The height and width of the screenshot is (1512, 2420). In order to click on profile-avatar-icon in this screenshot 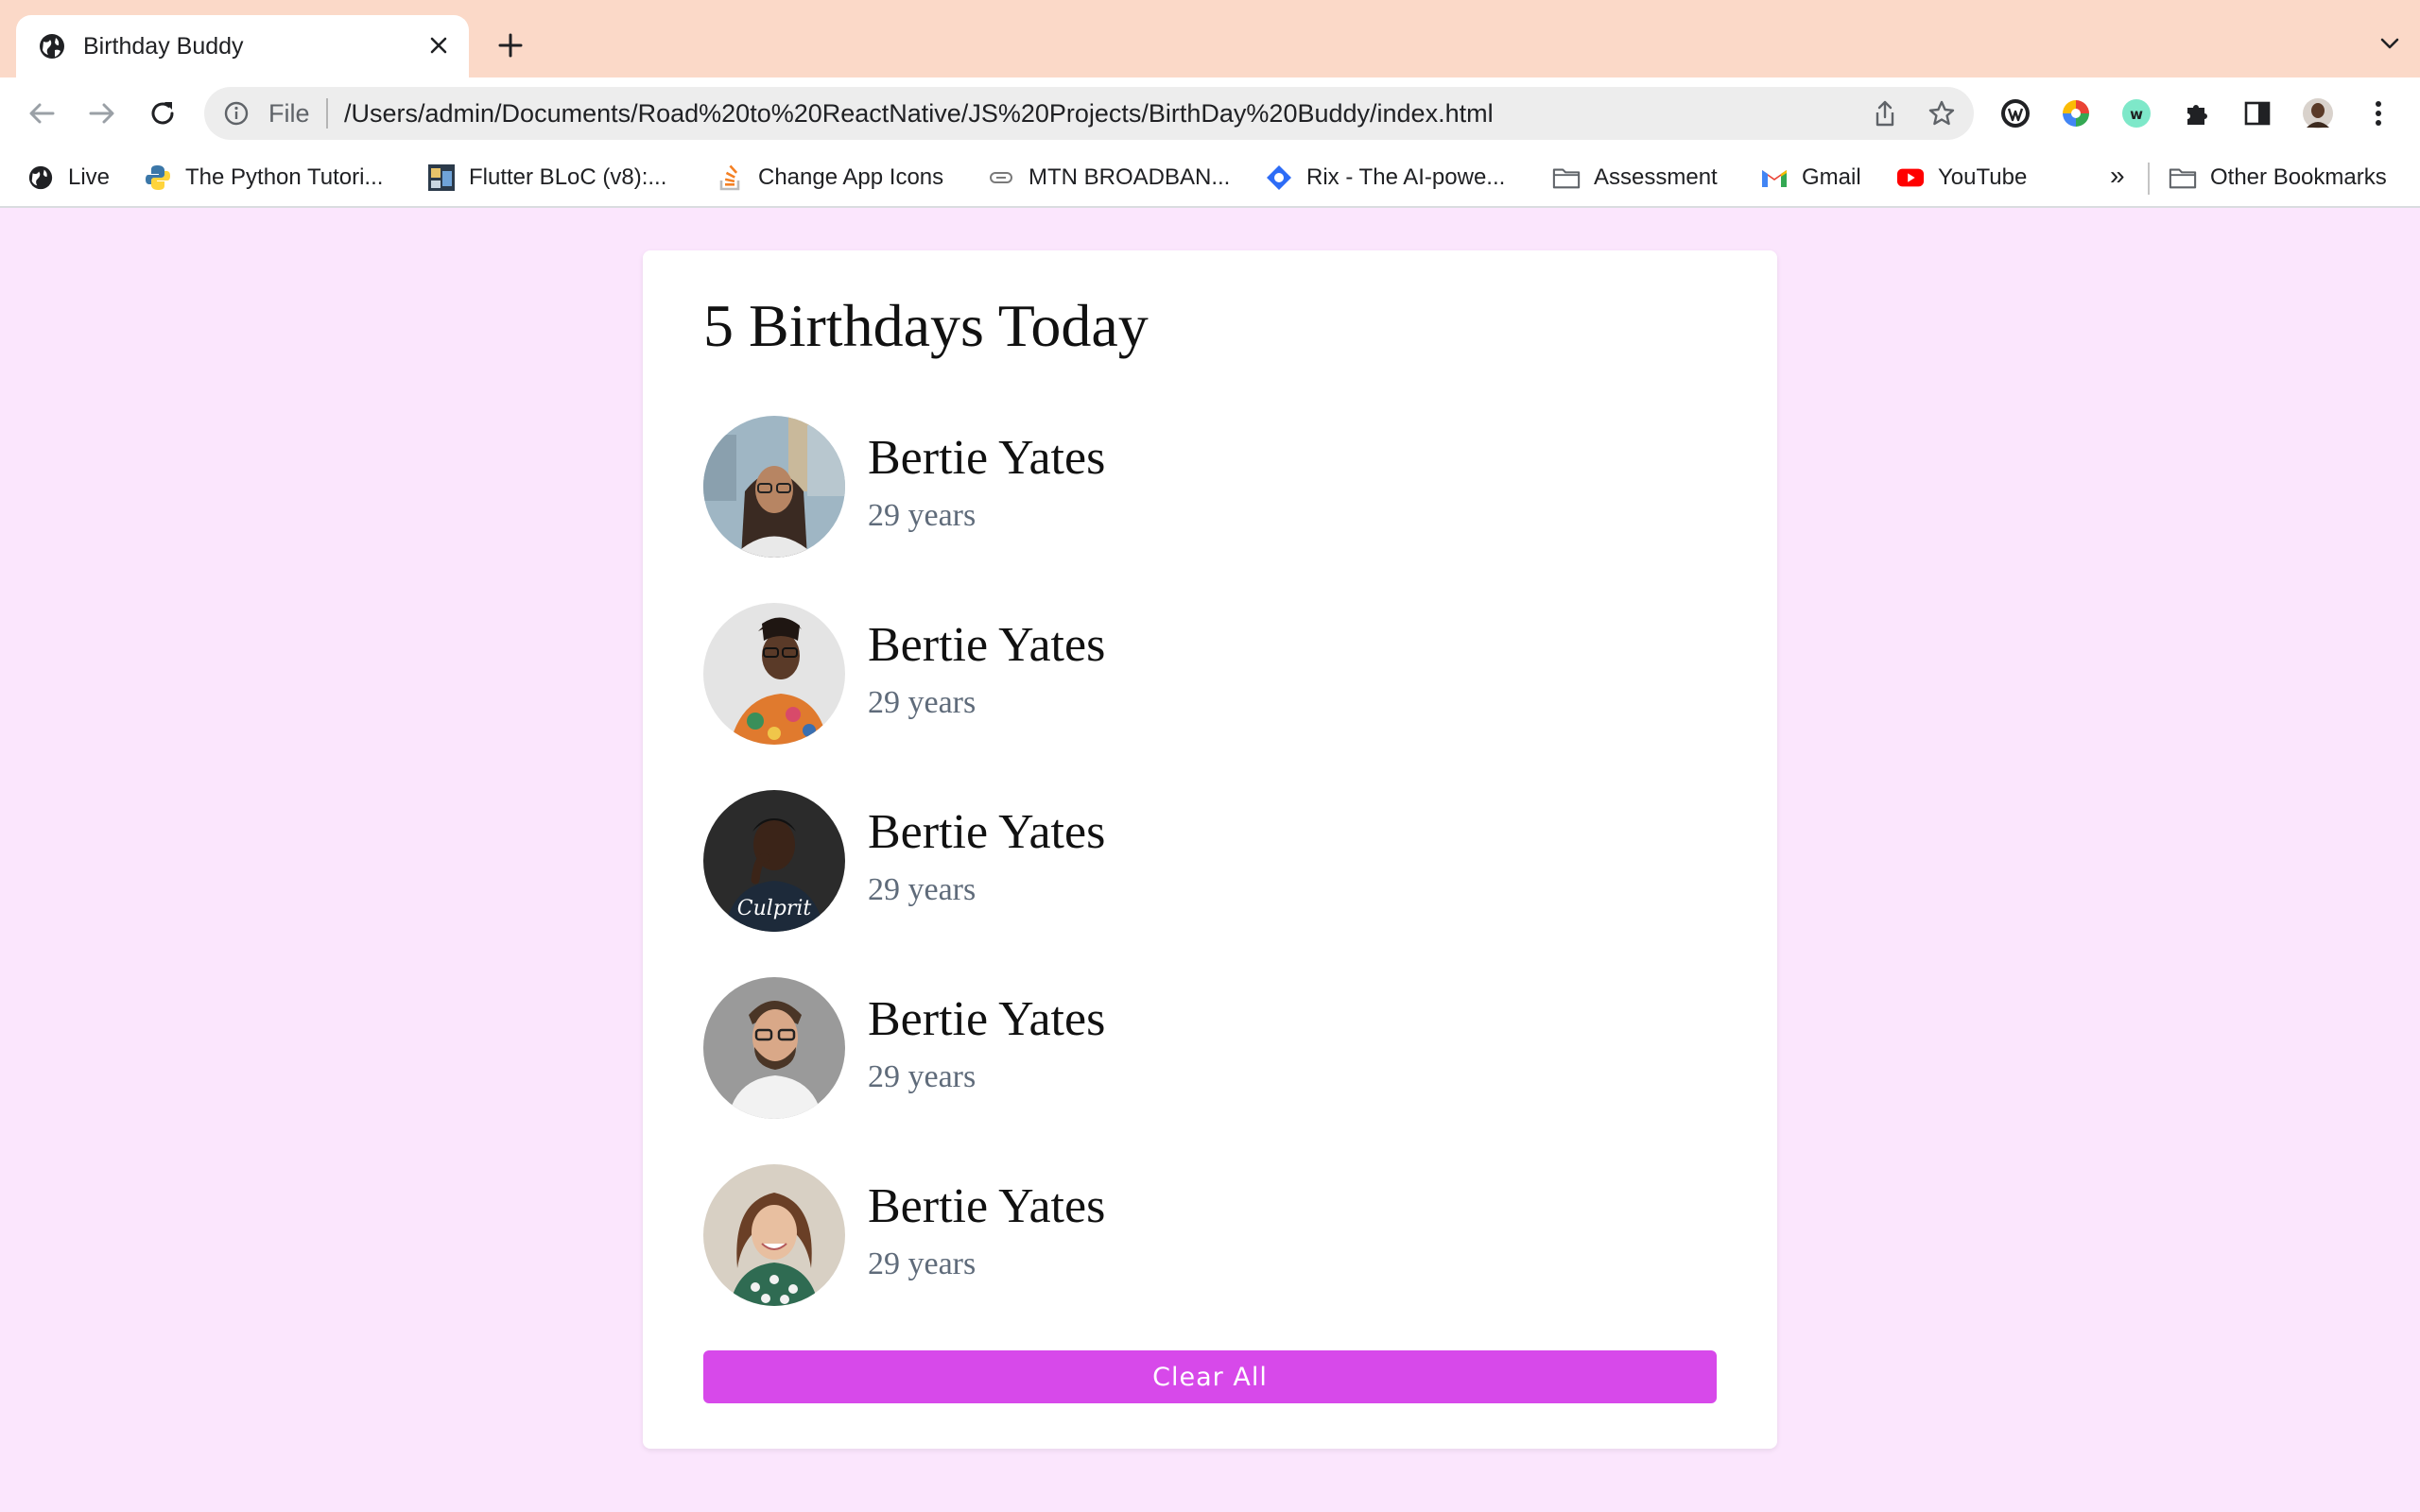, I will do `click(2318, 113)`.